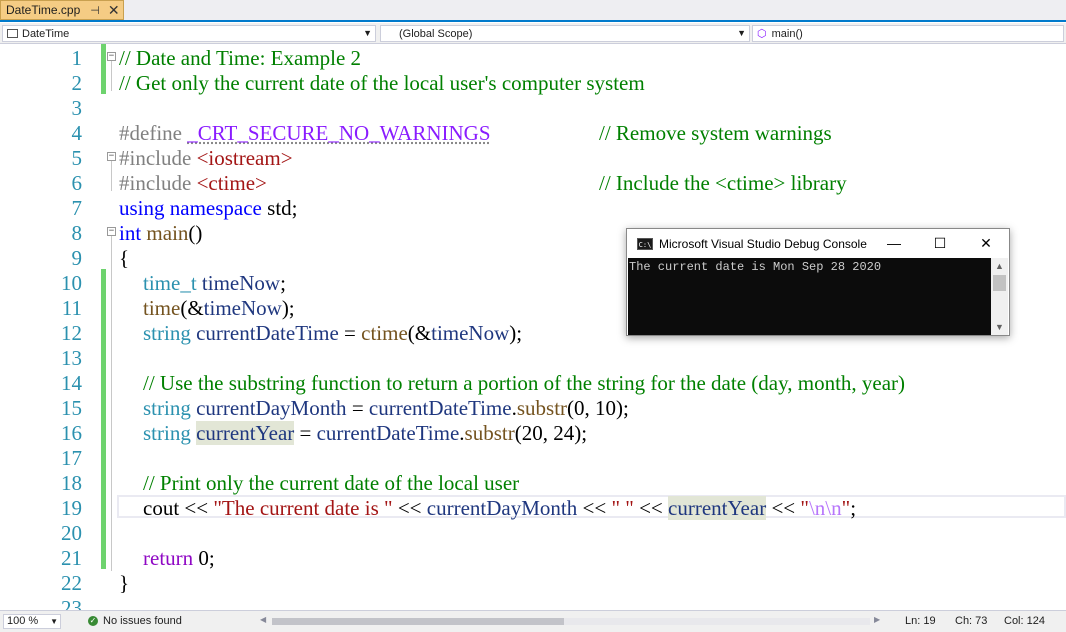  I want to click on line-number: 11, so click(71, 308).